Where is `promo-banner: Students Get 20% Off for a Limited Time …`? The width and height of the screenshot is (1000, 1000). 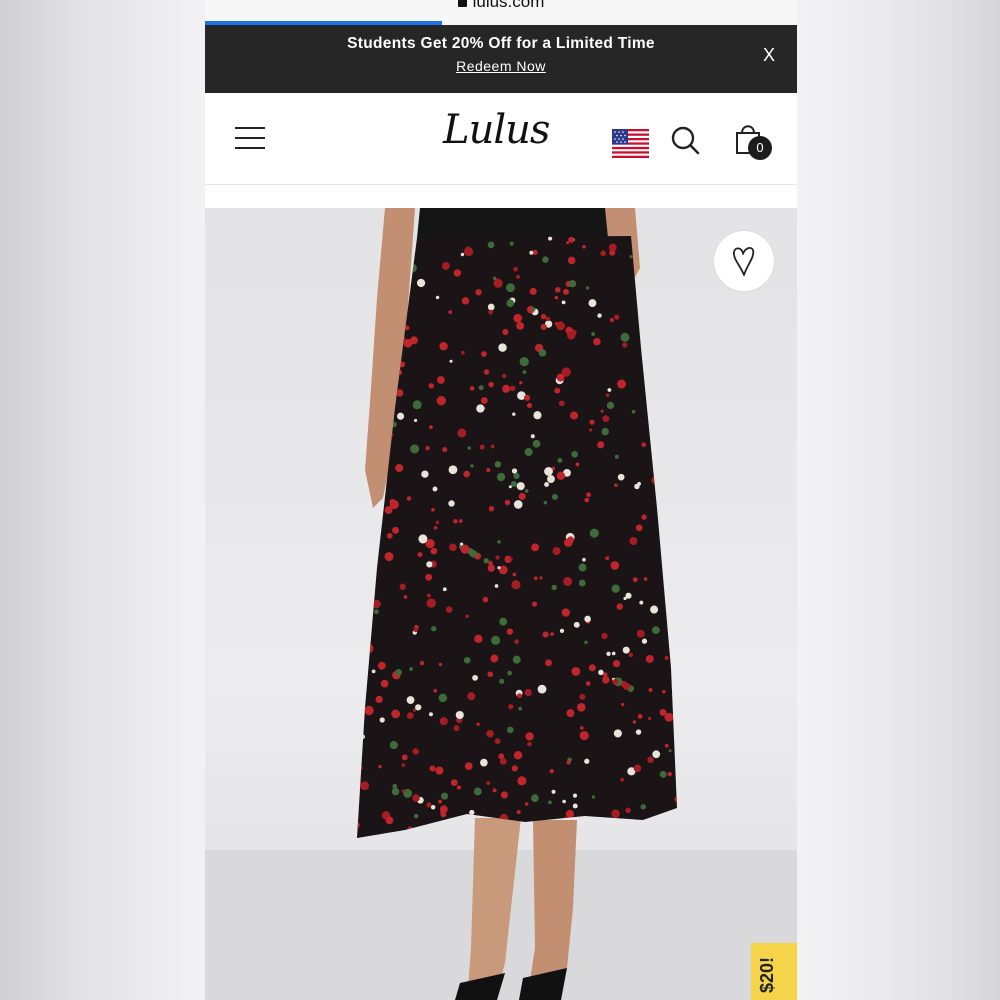
promo-banner: Students Get 20% Off for a Limited Time … is located at coordinates (501, 59).